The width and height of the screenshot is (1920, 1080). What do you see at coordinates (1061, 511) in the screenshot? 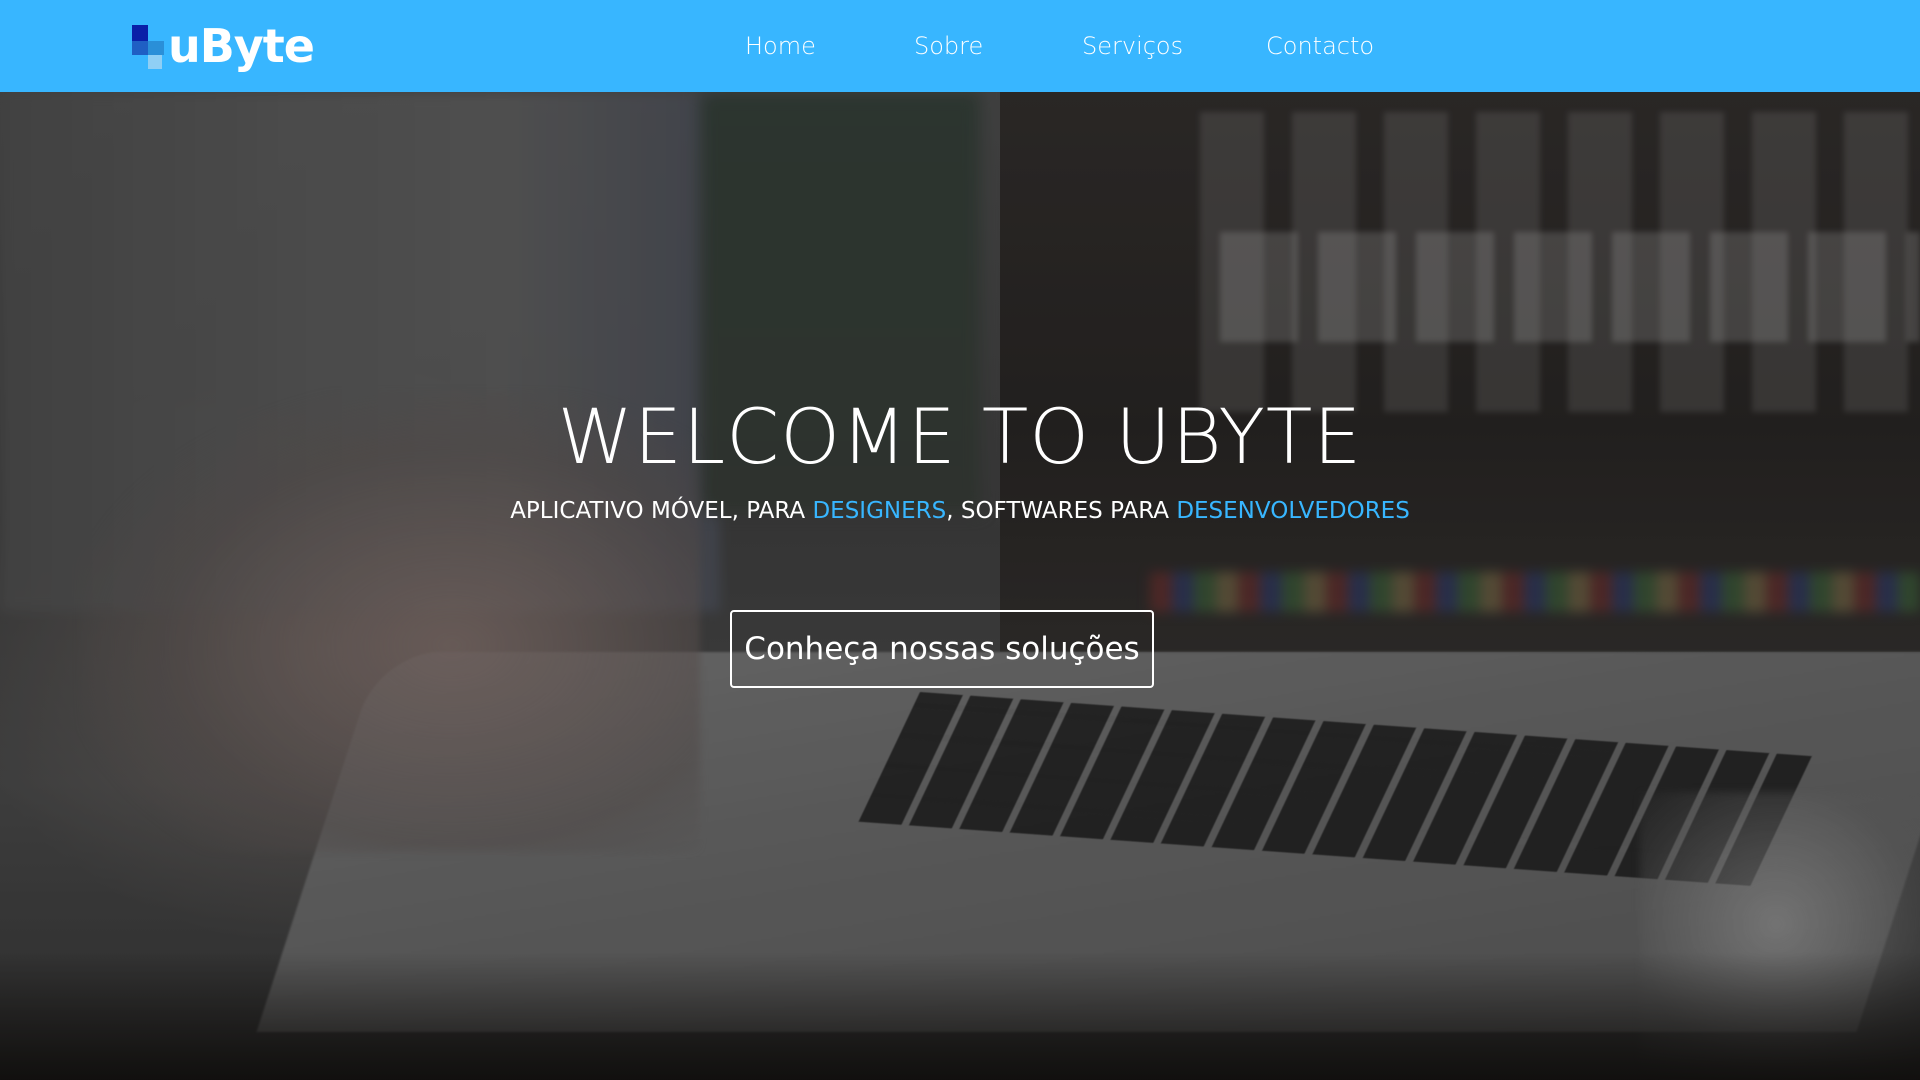
I see `subtitle-text: , SOFTWARES PARA` at bounding box center [1061, 511].